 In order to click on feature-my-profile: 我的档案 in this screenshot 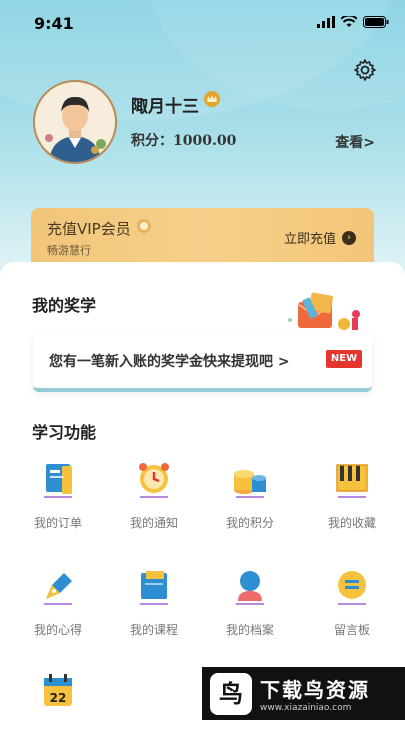, I will do `click(250, 607)`.